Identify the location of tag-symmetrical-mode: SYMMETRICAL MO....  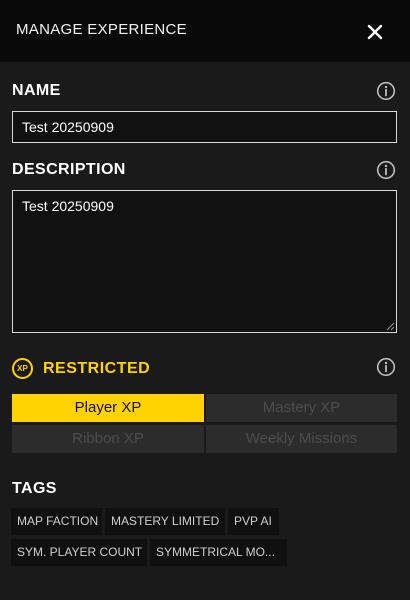
(218, 552).